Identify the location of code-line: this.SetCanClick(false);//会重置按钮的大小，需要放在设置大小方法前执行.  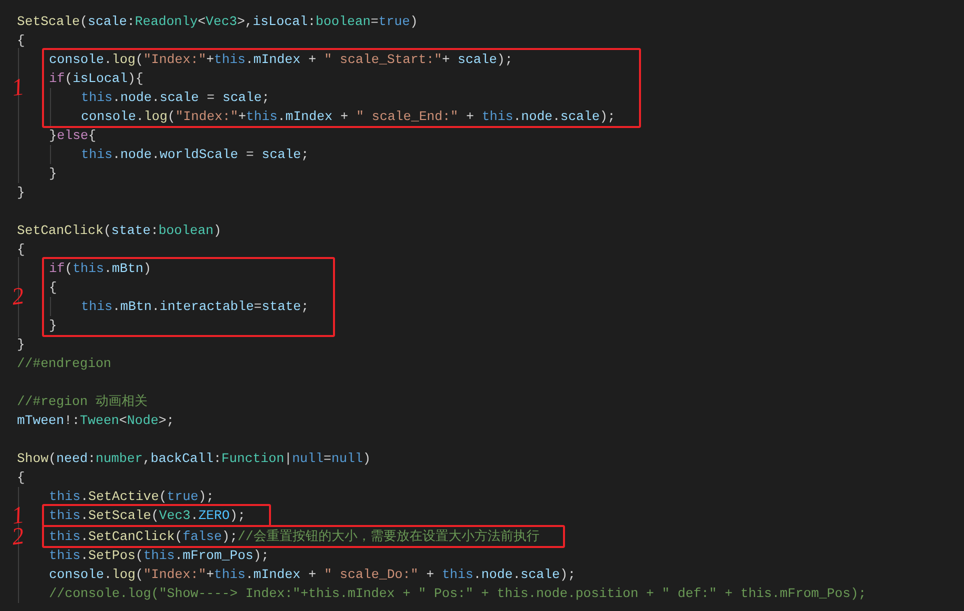
(294, 537).